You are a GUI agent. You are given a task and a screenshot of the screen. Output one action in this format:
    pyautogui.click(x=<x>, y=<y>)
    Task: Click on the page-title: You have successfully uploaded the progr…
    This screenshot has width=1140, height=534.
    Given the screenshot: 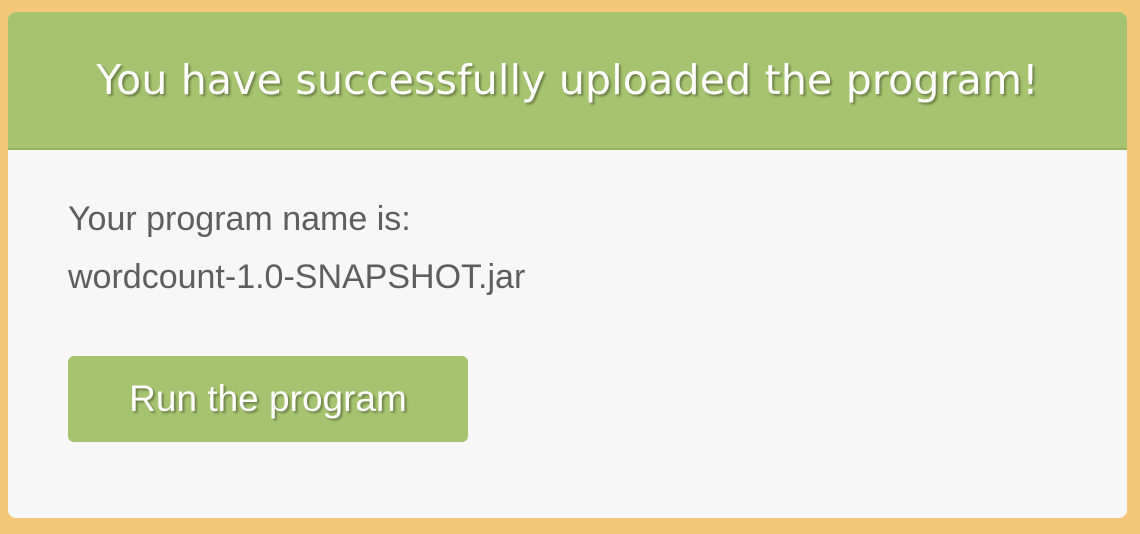 What is the action you would take?
    pyautogui.click(x=567, y=80)
    